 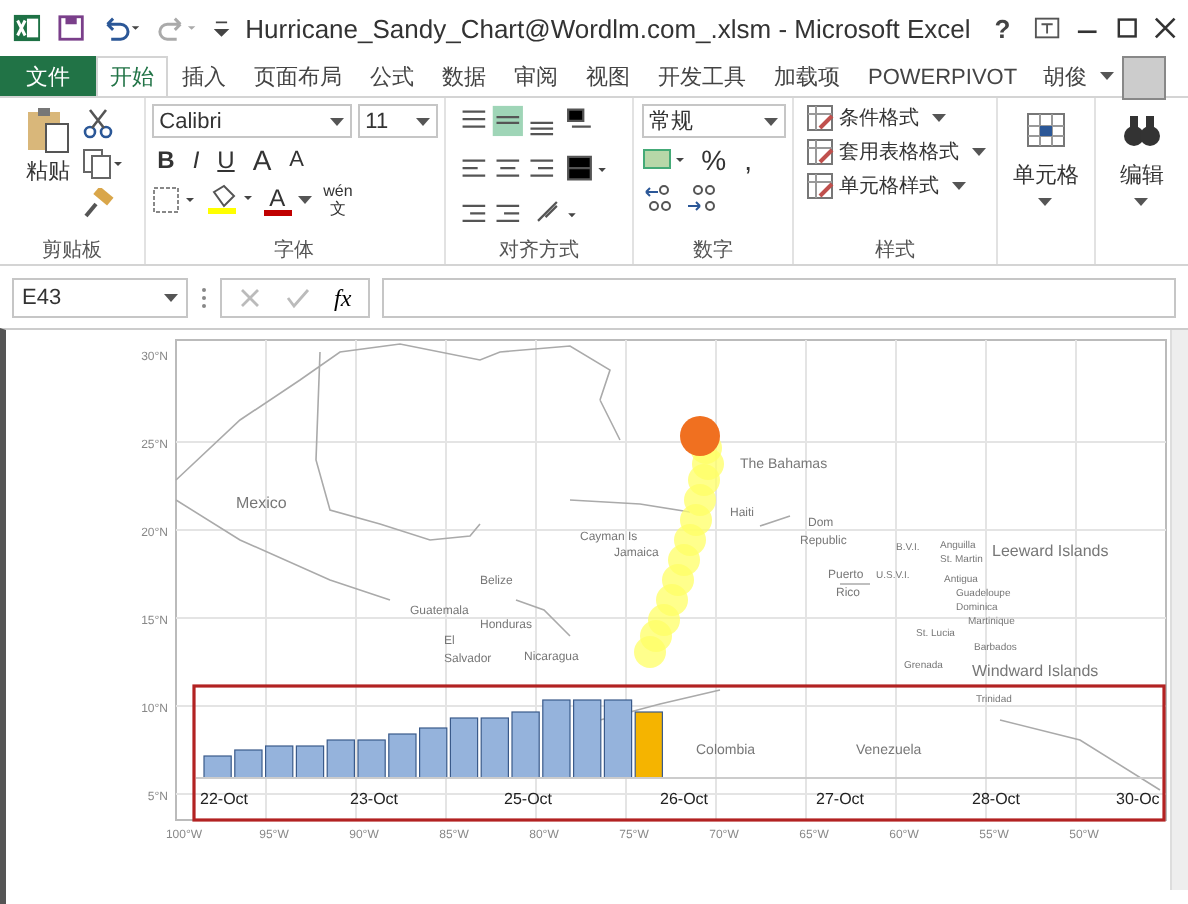 I want to click on close-icon, so click(x=1164, y=28).